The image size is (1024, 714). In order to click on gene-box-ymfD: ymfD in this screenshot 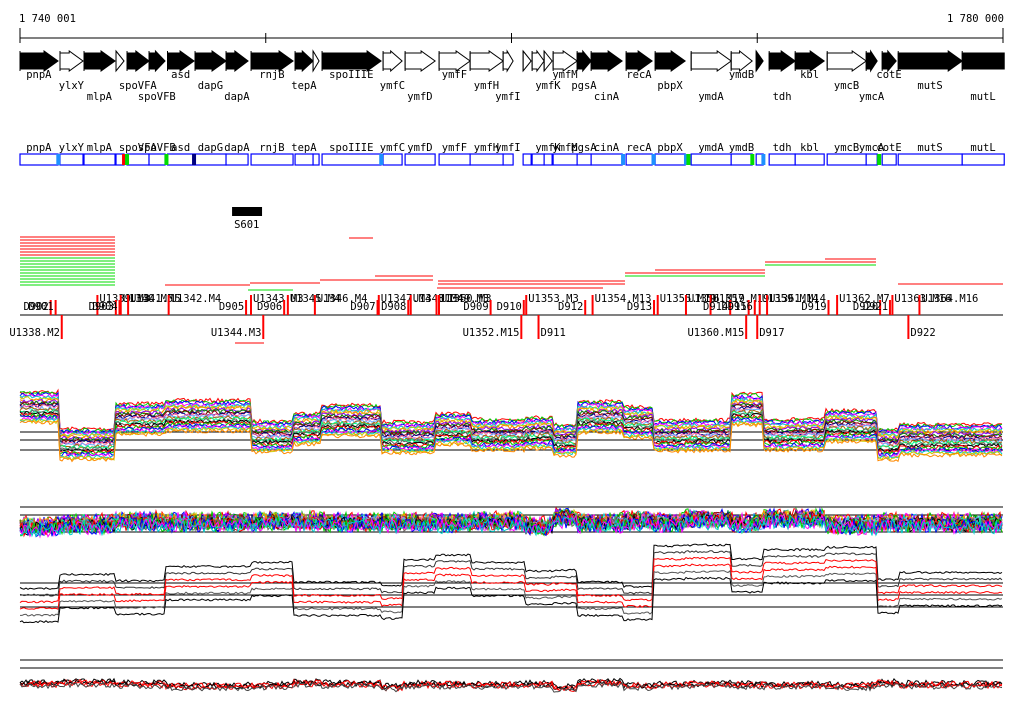, I will do `click(420, 154)`.